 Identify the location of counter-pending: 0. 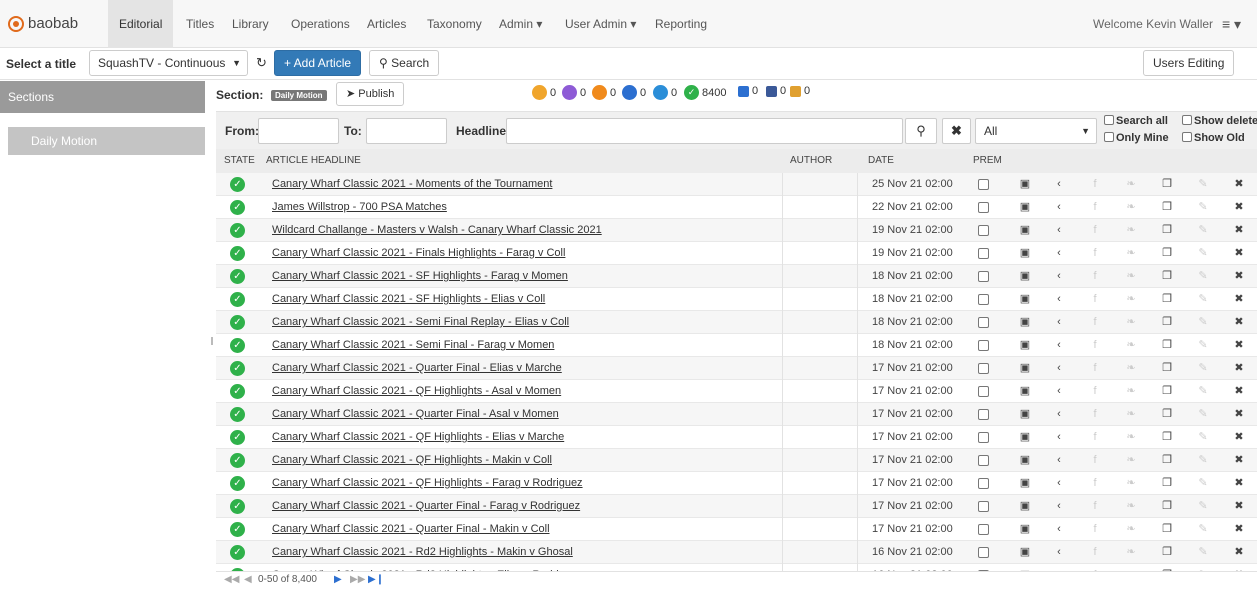
(544, 92).